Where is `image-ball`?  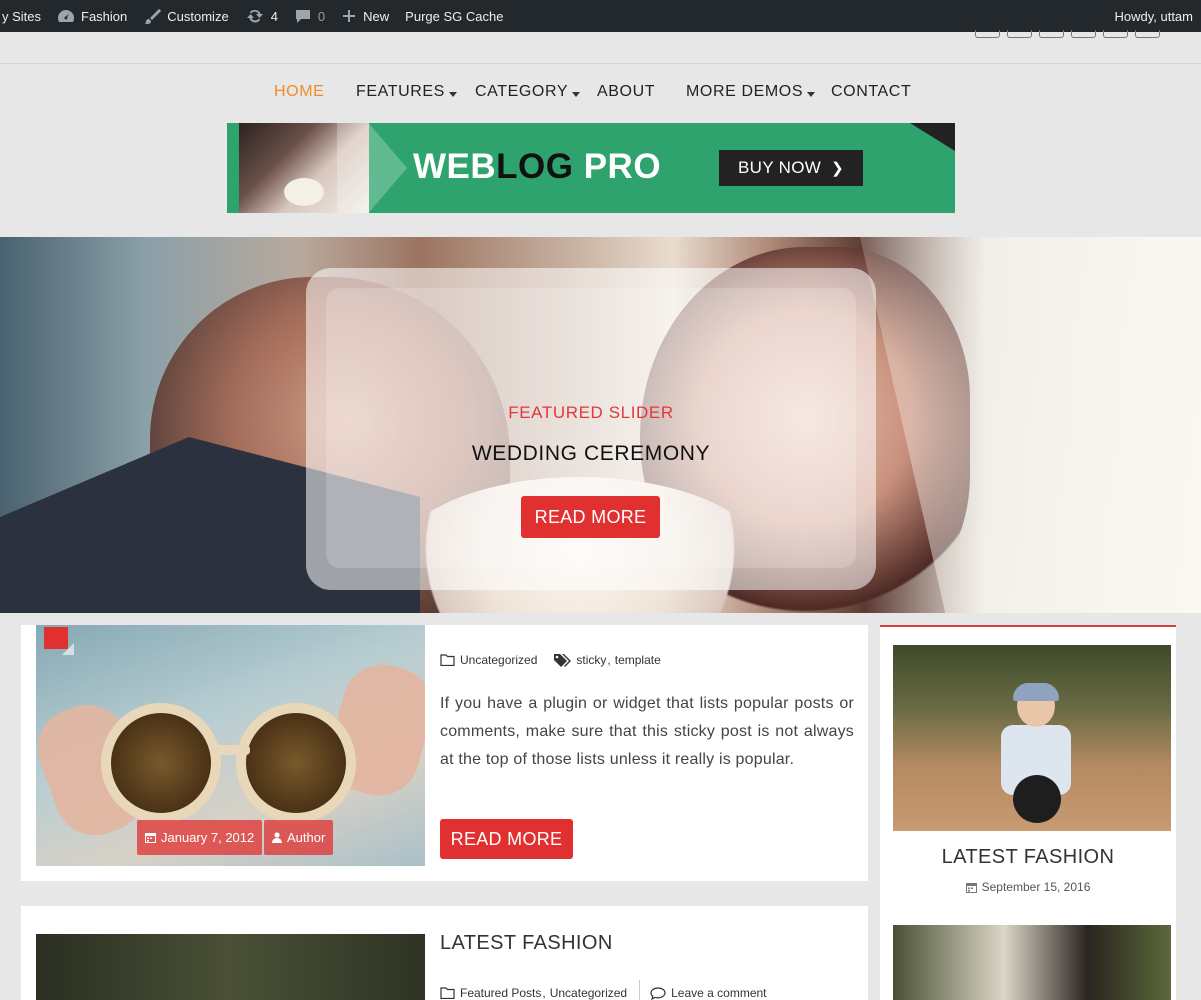
image-ball is located at coordinates (1037, 799).